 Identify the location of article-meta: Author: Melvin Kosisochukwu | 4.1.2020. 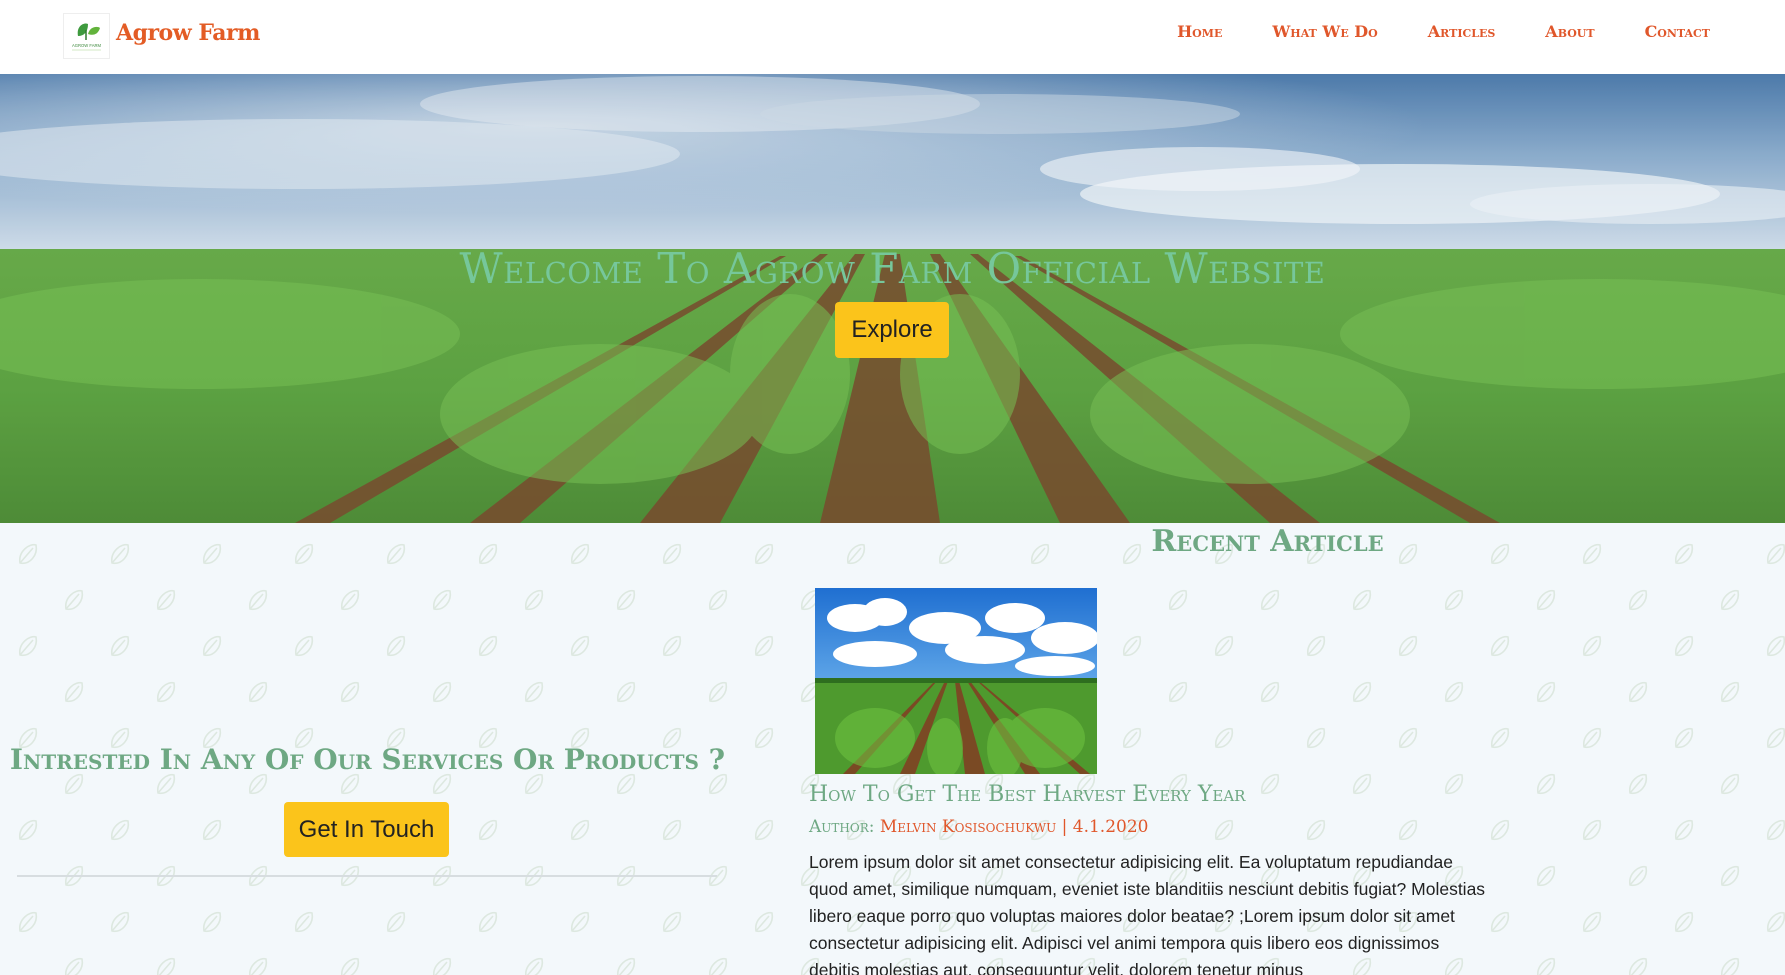
(978, 827).